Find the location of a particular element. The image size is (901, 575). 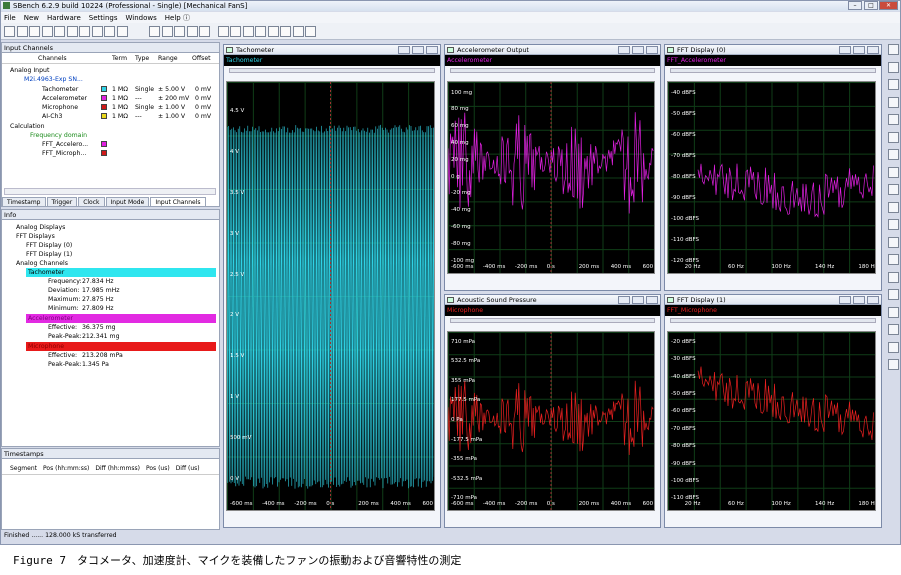

horizontal-scrollbar is located at coordinates (110, 191).